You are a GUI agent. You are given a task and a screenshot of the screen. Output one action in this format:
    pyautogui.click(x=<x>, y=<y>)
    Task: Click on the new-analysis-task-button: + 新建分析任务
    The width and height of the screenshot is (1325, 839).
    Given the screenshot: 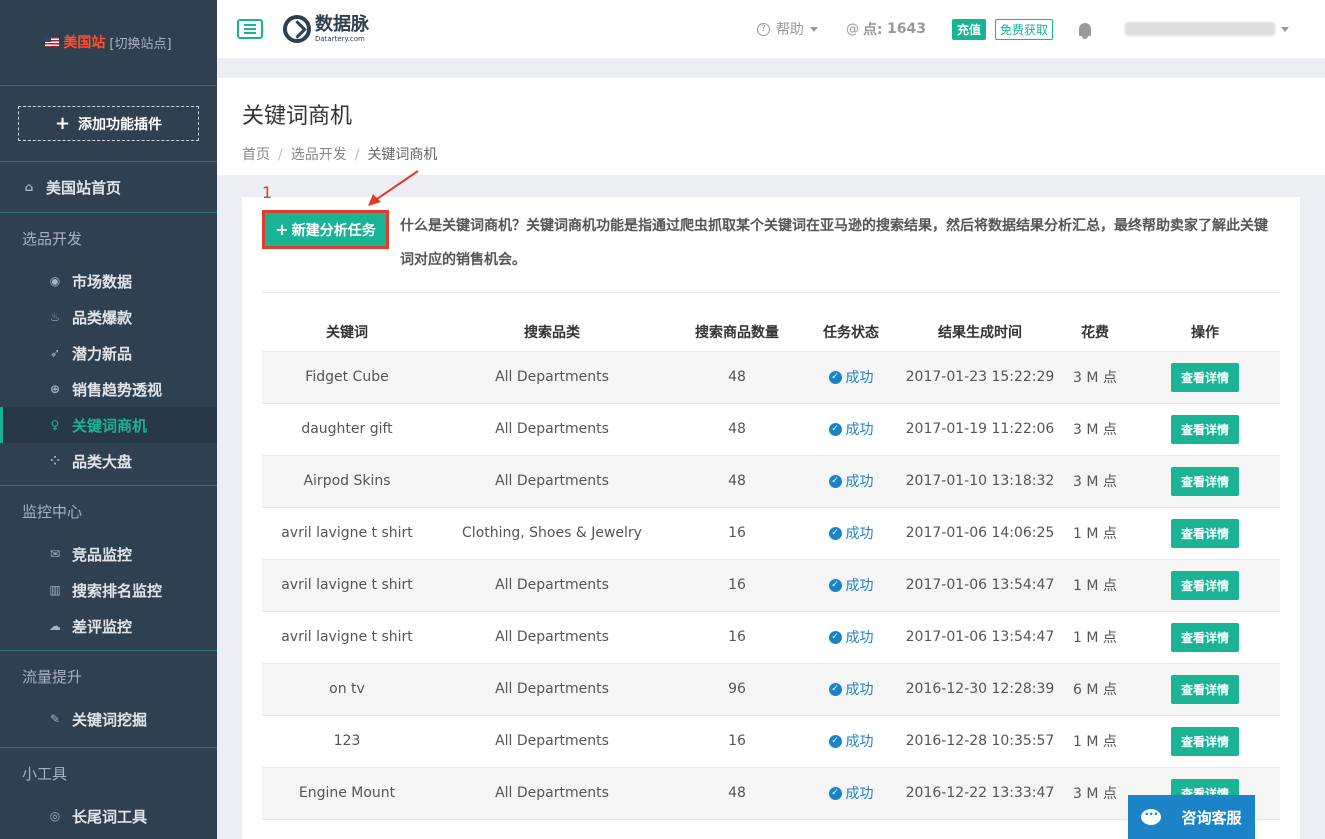 What is the action you would take?
    pyautogui.click(x=325, y=229)
    